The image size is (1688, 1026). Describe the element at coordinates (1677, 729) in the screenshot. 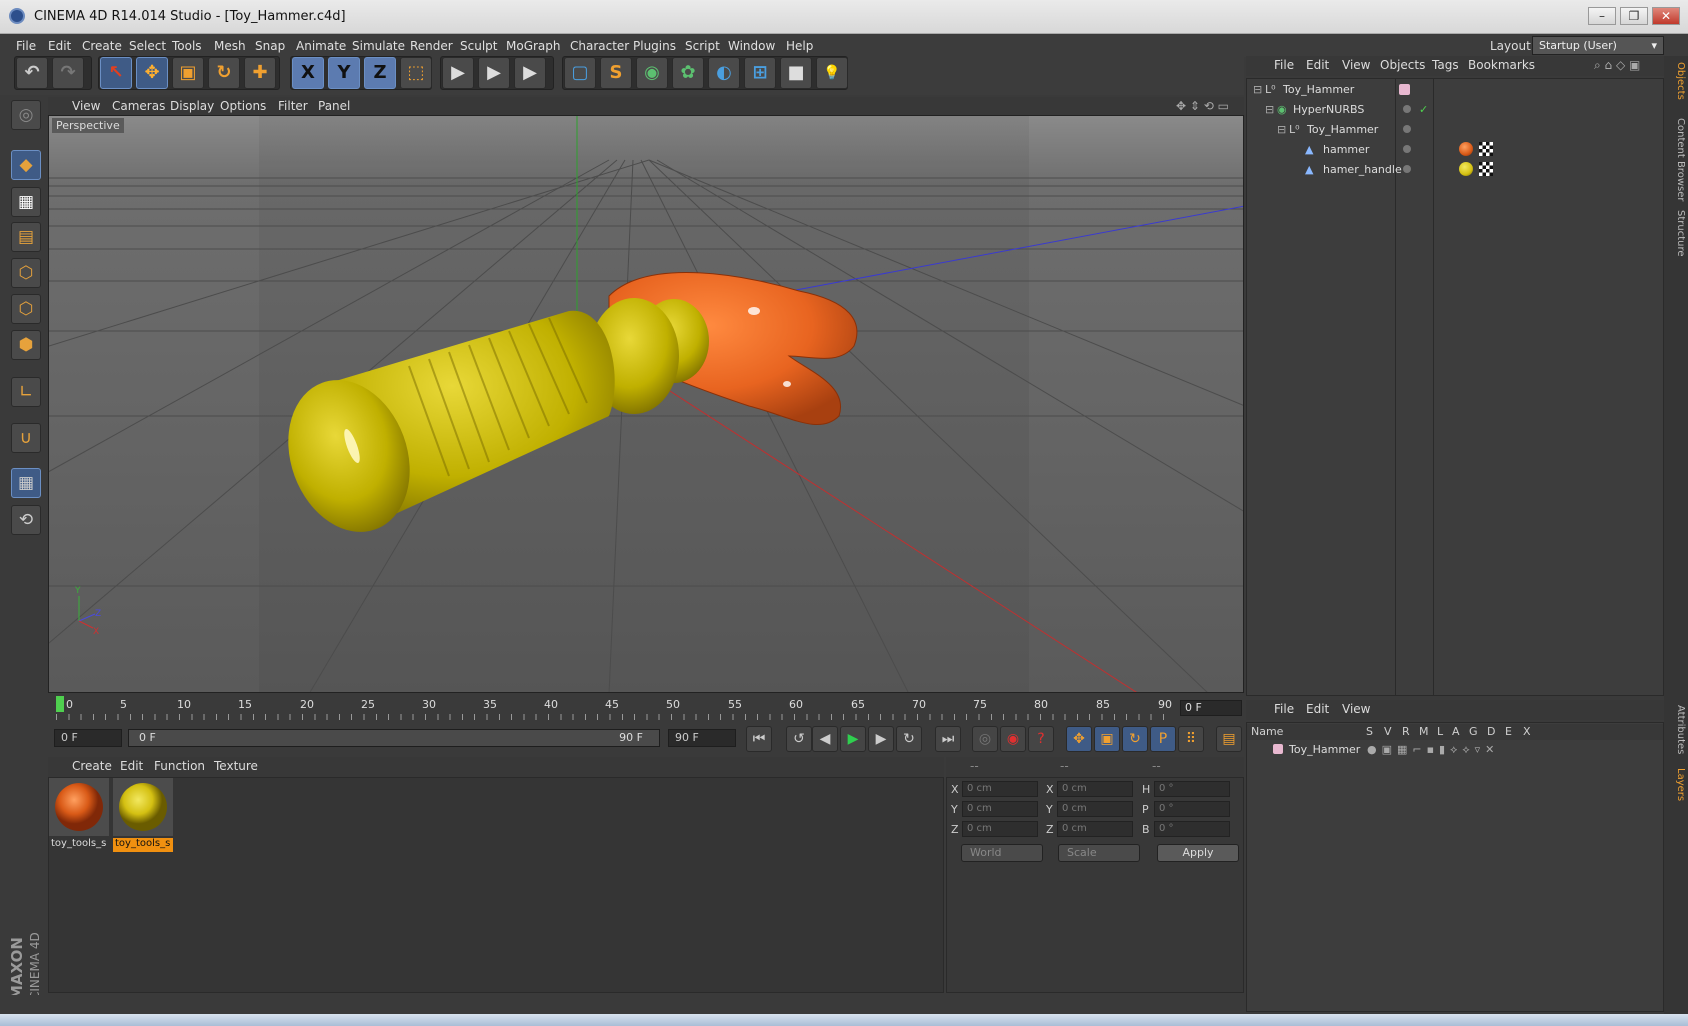

I see `tab-attributes: Attributes` at that location.